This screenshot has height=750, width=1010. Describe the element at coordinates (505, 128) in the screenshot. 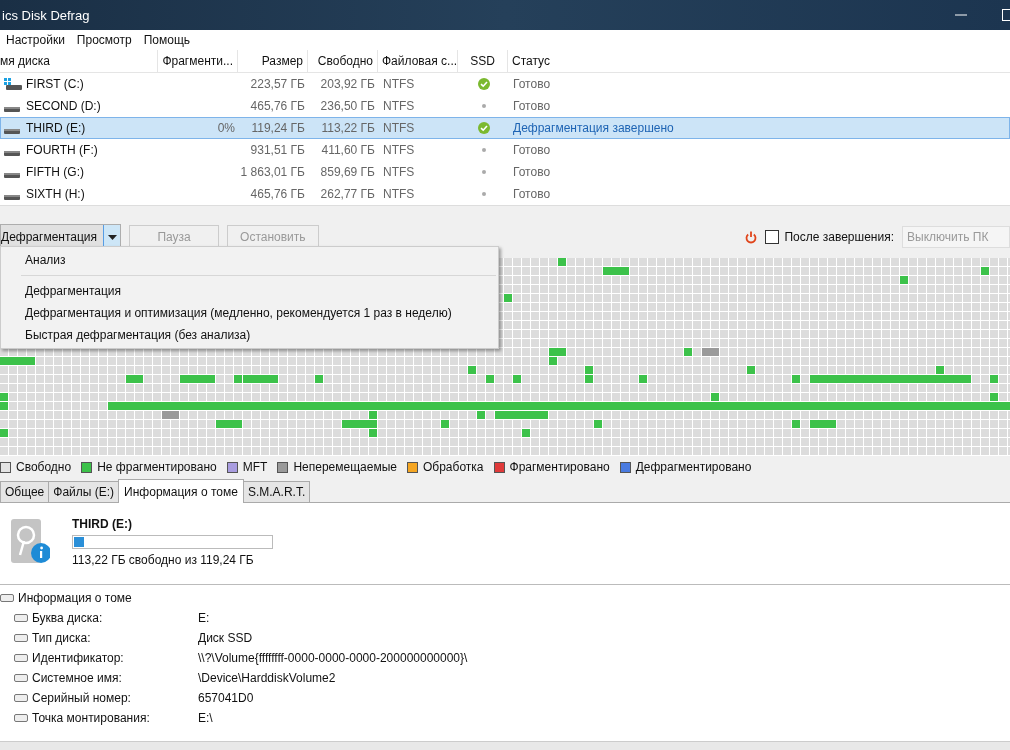

I see `disk-row: THIRD (E:) 0% 119,24 ГБ 113,22 ГБ NTFS Дефрагментация завершено` at that location.